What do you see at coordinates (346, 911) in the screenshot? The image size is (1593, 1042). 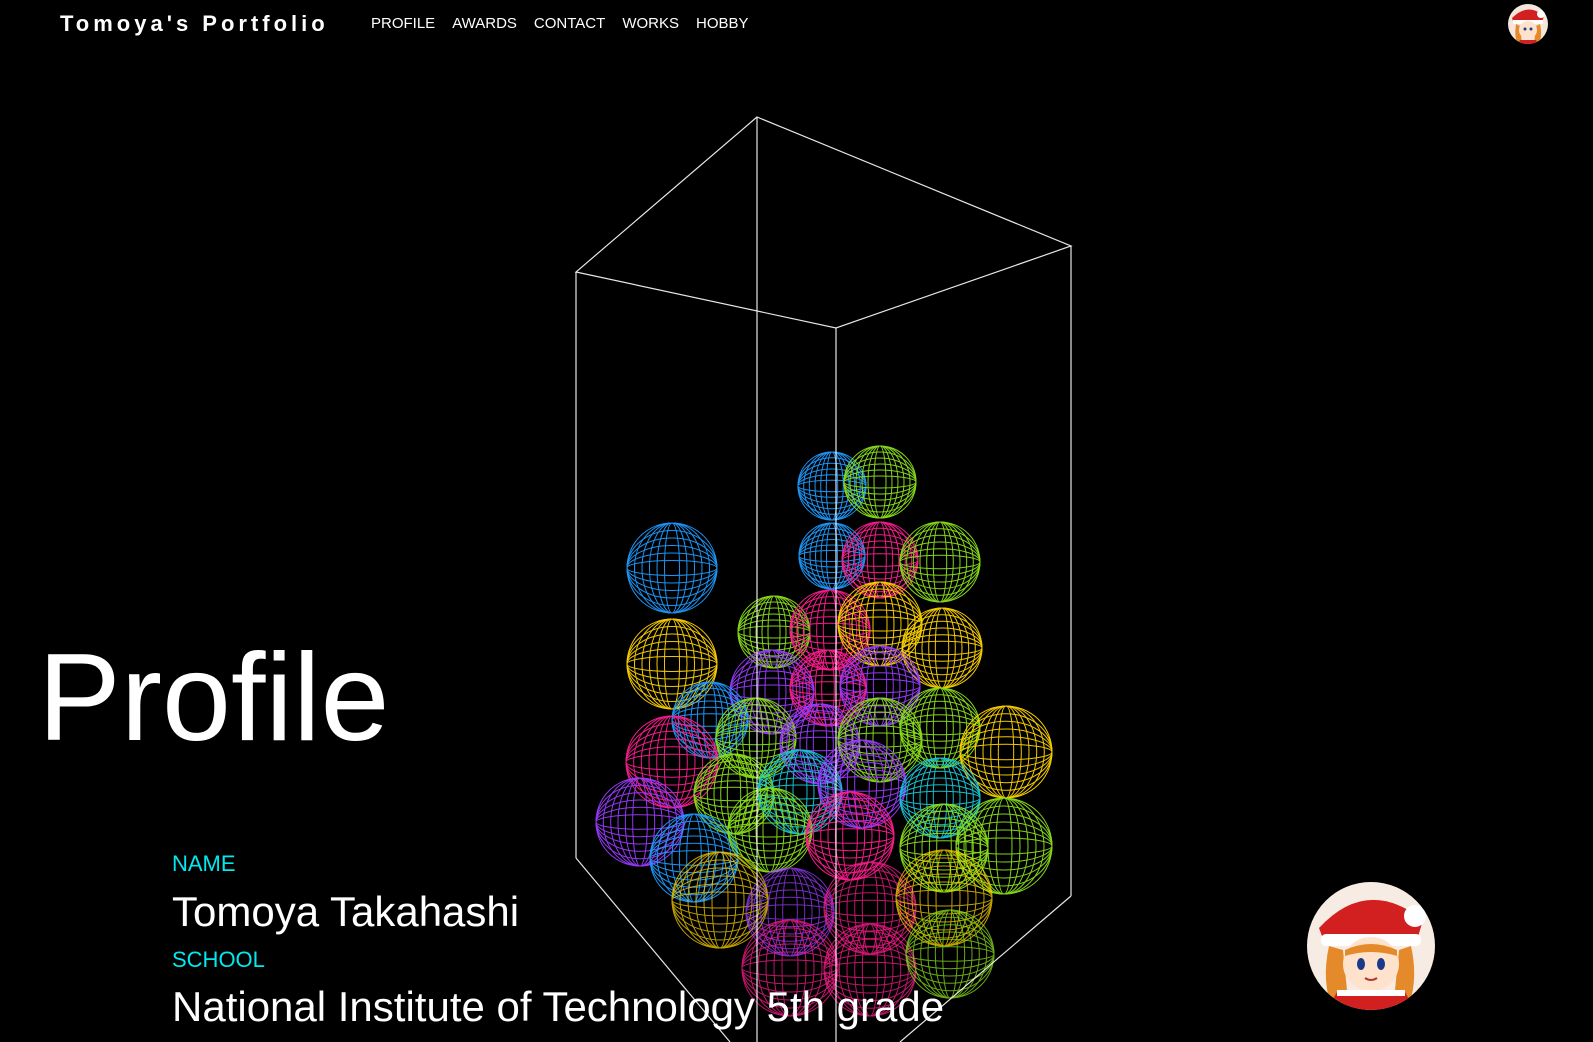 I see `name-value: Tomoya Takahashi` at bounding box center [346, 911].